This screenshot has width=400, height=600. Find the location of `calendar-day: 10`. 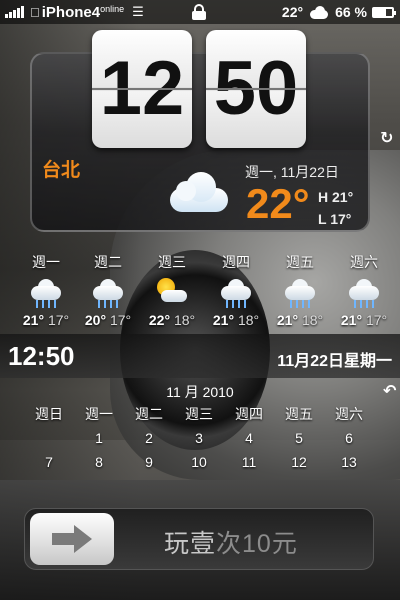

calendar-day: 10 is located at coordinates (199, 462).